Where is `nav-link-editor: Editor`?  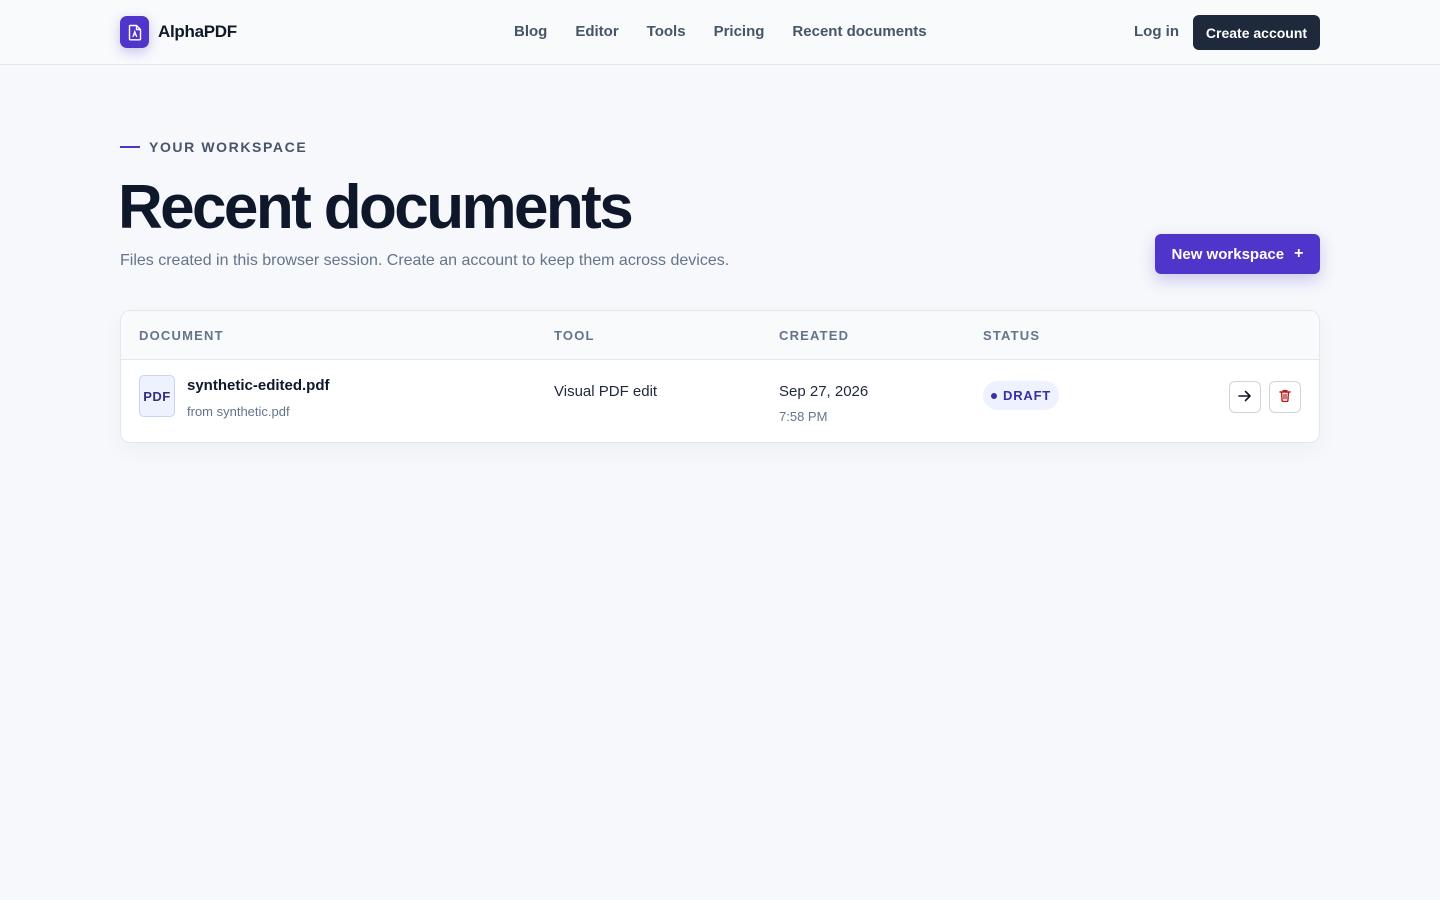
nav-link-editor: Editor is located at coordinates (596, 31).